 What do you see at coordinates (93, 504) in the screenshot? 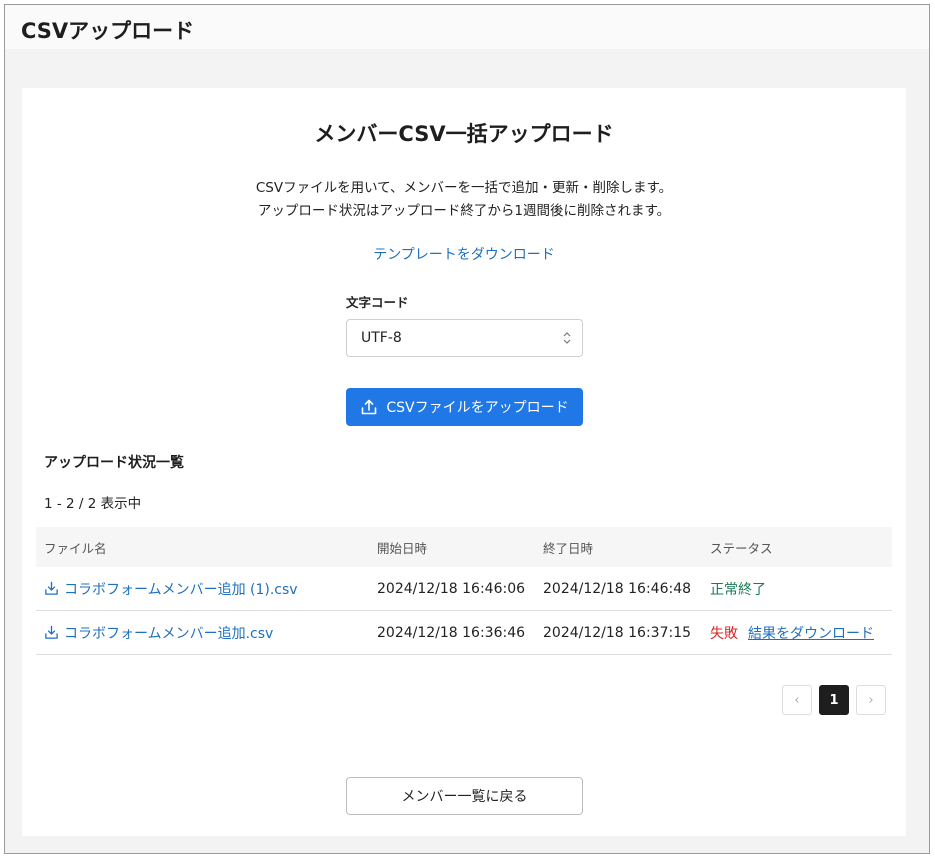
I see `status-list-count: 1 - 2 / 2 表示中` at bounding box center [93, 504].